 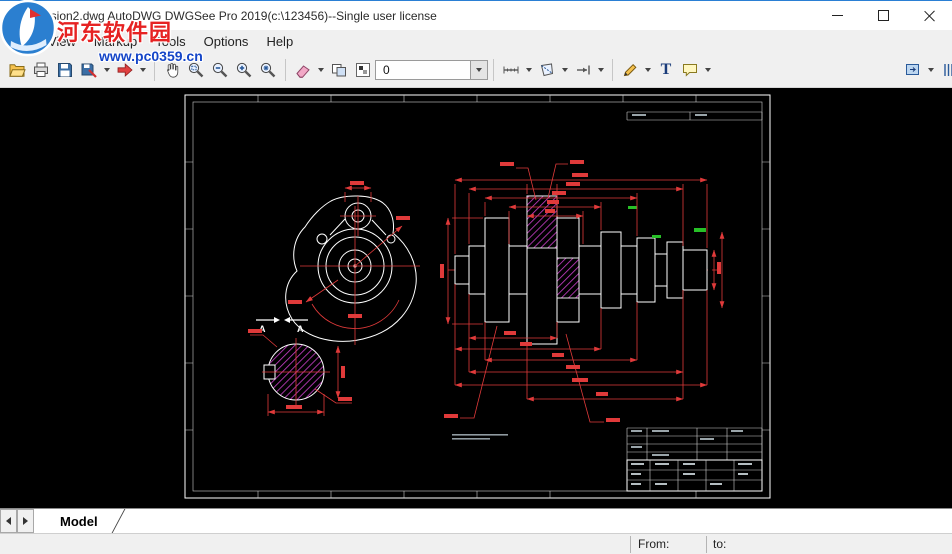 I want to click on color-swatch, so click(x=363, y=70).